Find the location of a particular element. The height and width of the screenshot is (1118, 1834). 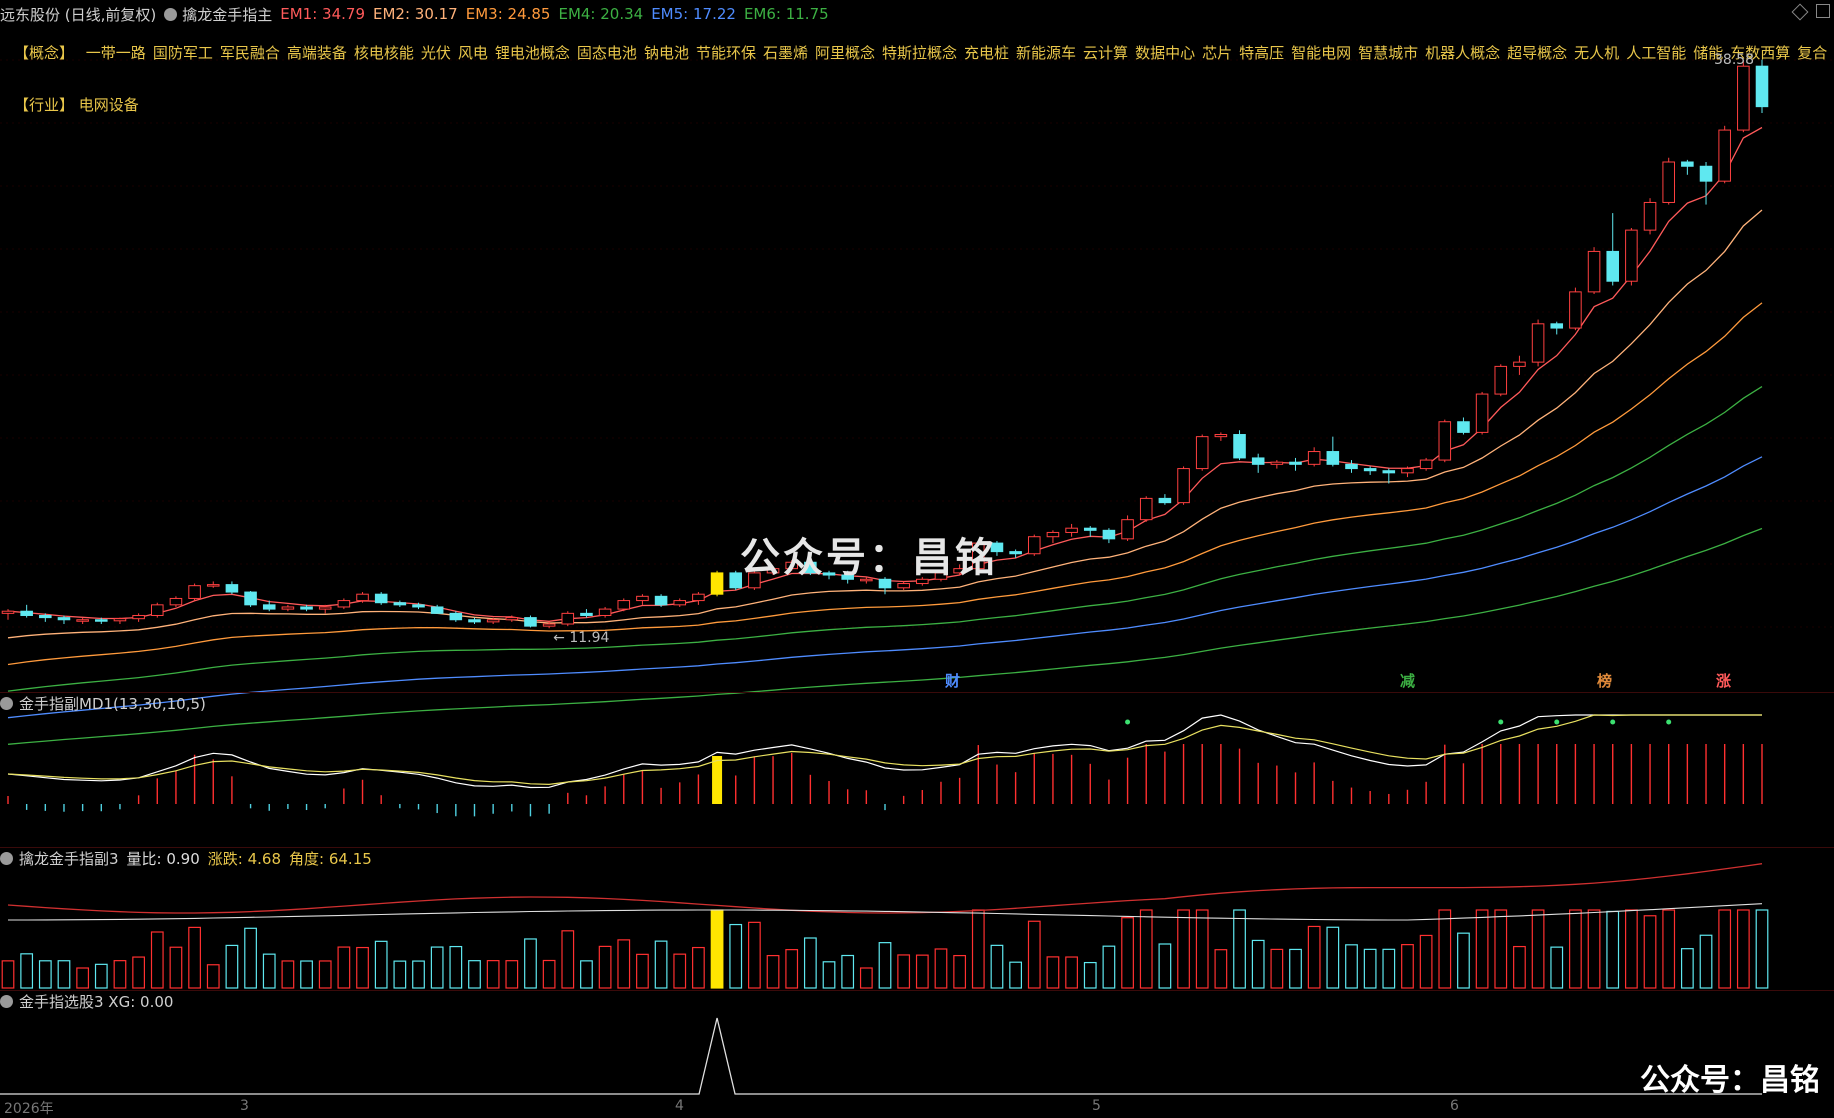

xg-pane-title: 金手指选股3 XG: 0.00 is located at coordinates (86, 1001).